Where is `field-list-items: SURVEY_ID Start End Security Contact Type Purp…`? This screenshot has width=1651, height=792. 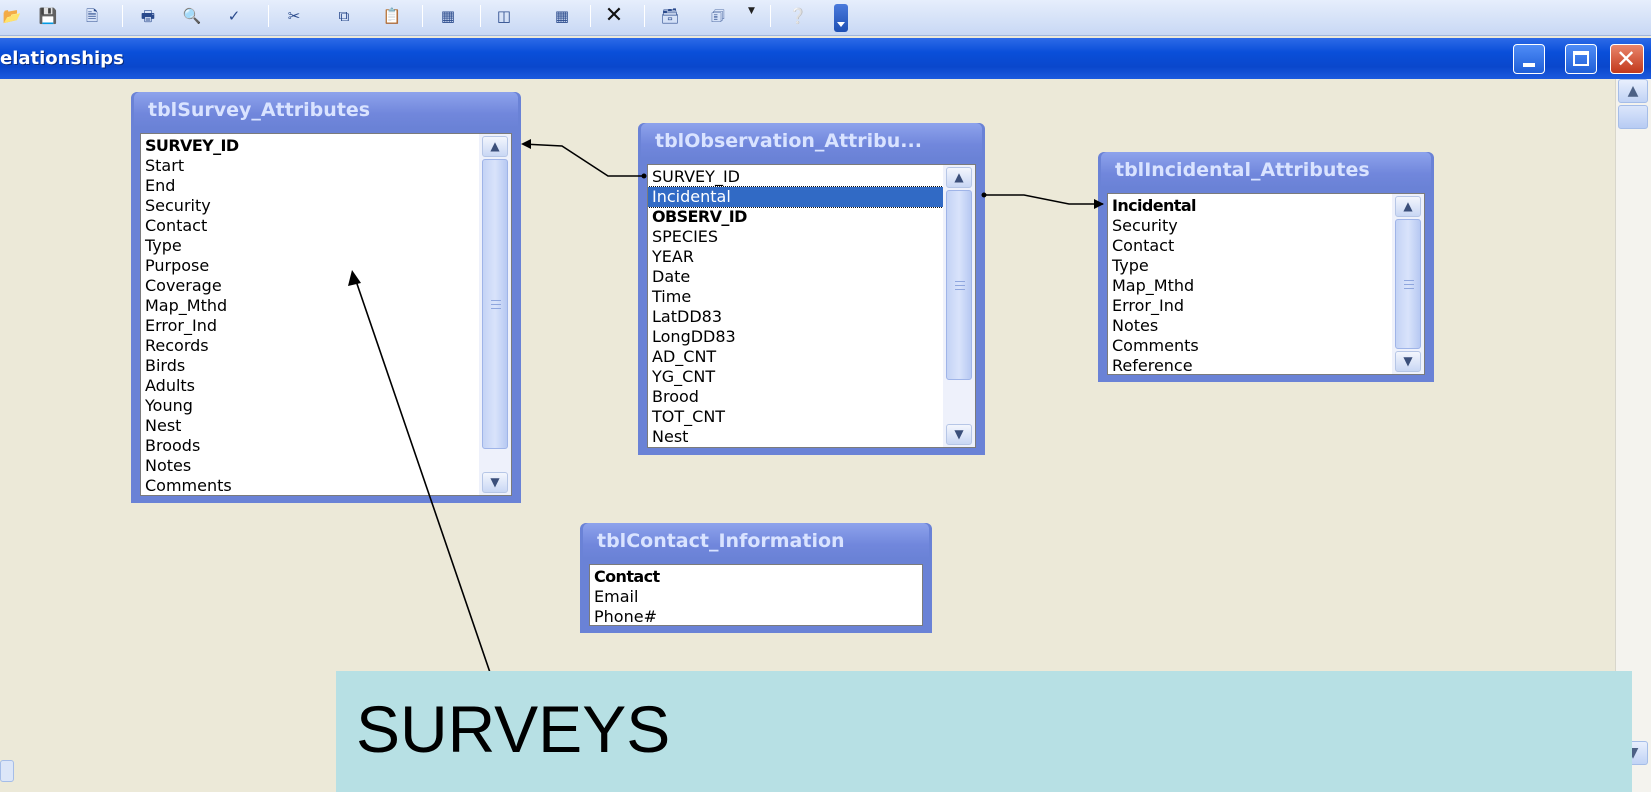 field-list-items: SURVEY_ID Start End Security Contact Type Purp… is located at coordinates (310, 315).